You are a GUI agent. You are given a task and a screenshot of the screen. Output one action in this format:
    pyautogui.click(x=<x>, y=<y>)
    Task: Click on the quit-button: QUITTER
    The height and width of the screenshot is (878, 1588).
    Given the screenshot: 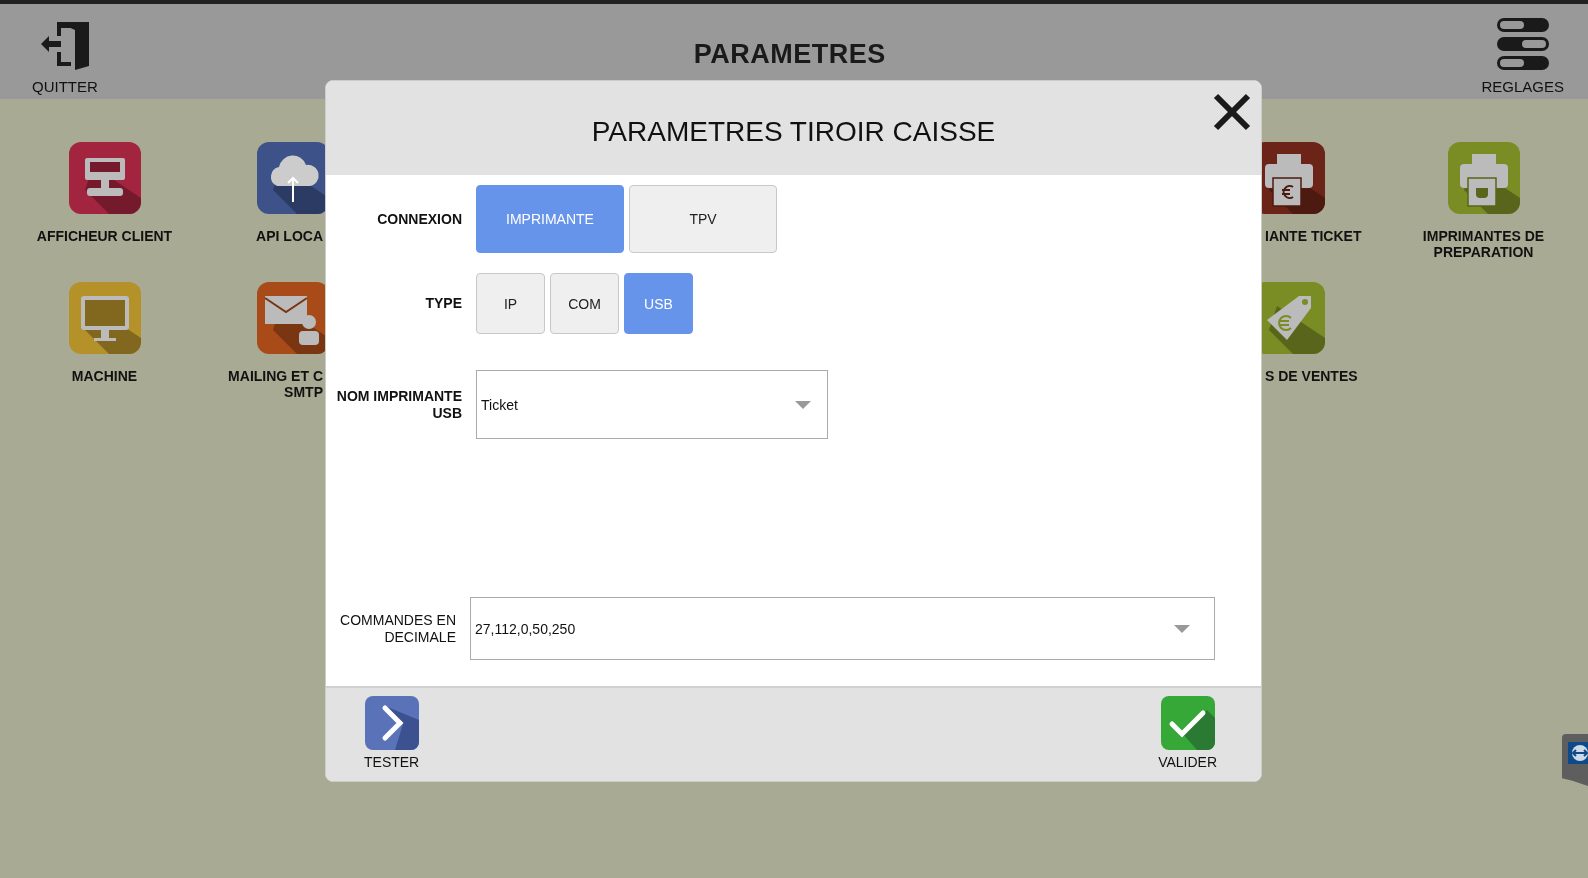 What is the action you would take?
    pyautogui.click(x=65, y=51)
    